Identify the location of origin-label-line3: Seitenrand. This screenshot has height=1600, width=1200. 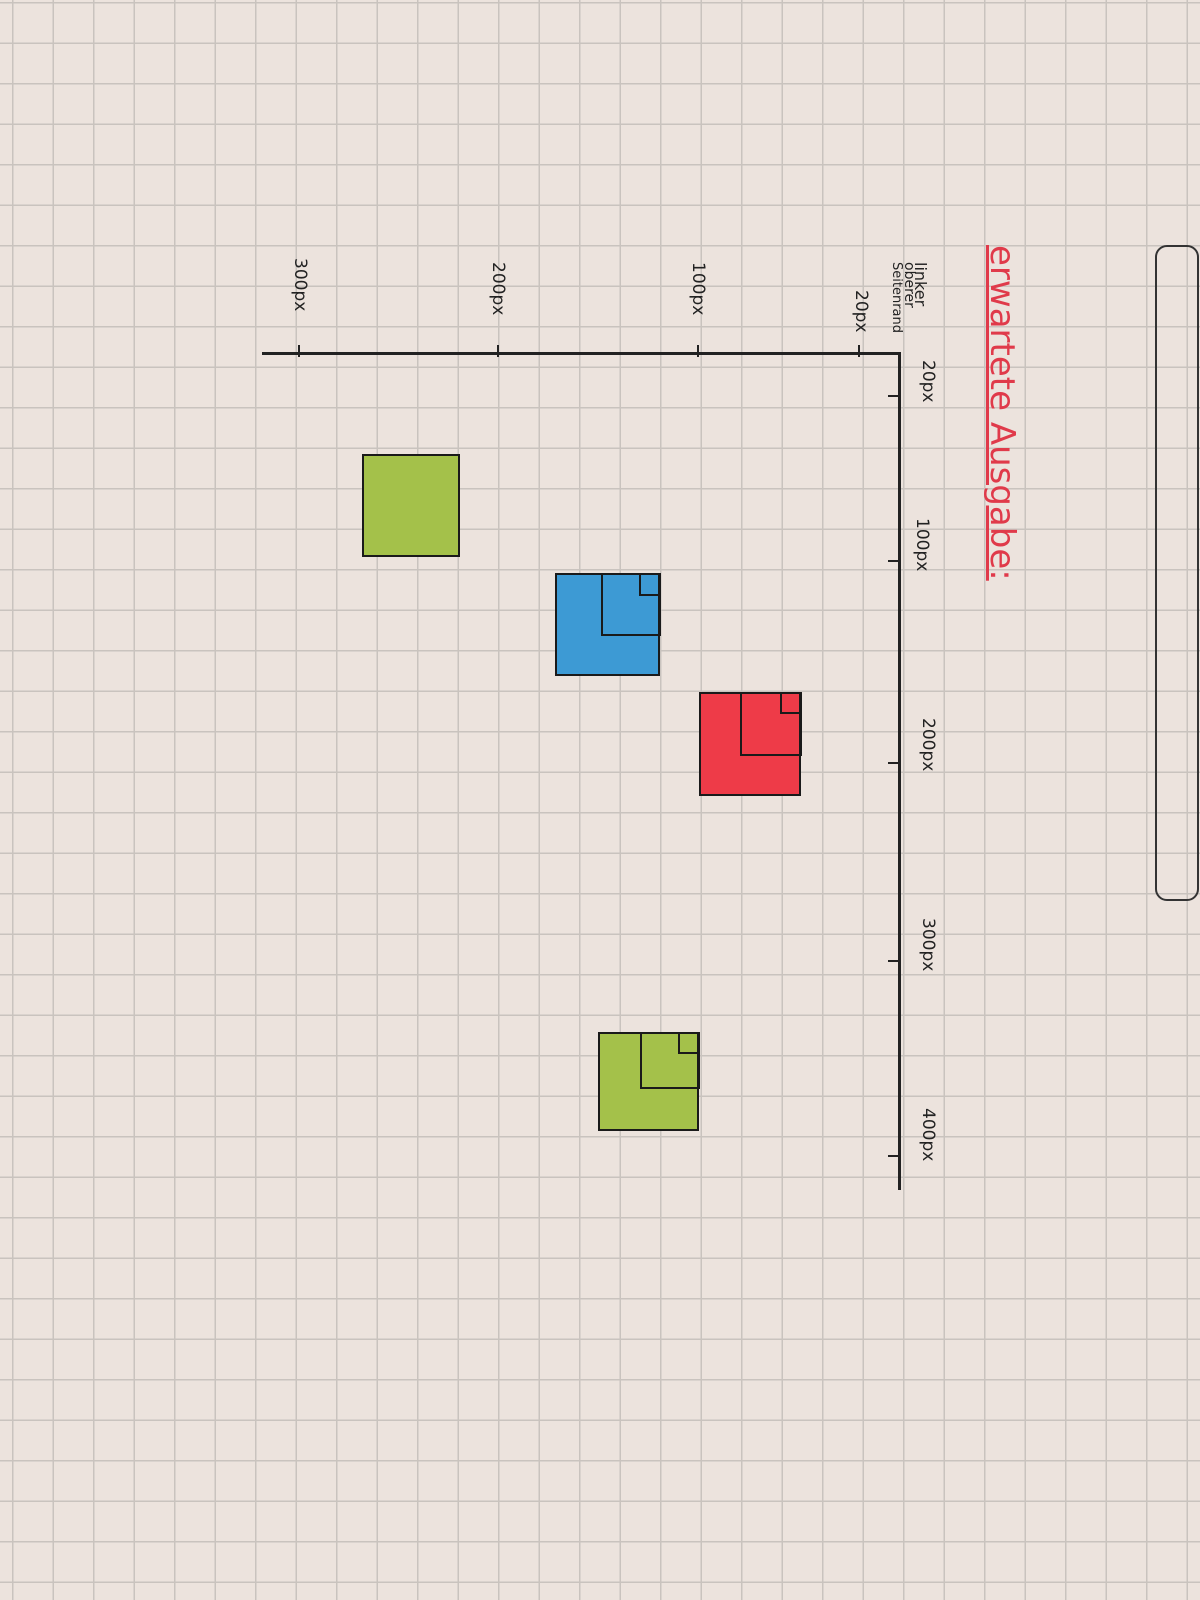
(896, 297).